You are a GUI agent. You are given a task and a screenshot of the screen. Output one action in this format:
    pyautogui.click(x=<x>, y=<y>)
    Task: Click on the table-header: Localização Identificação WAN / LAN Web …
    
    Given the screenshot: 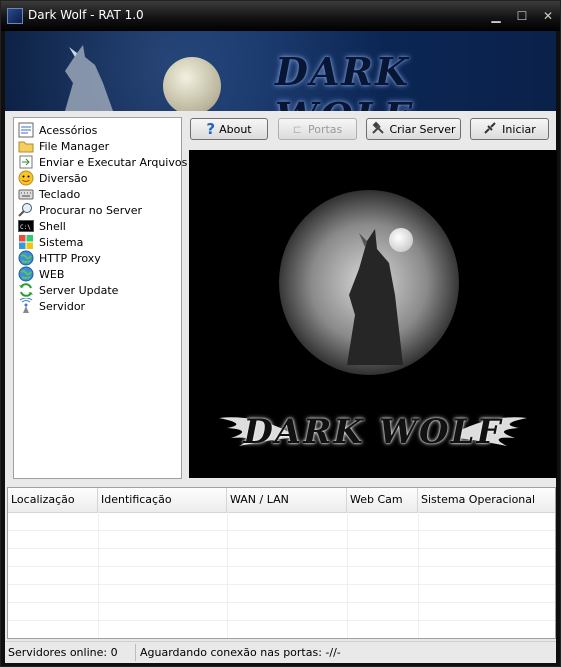 What is the action you would take?
    pyautogui.click(x=281, y=500)
    